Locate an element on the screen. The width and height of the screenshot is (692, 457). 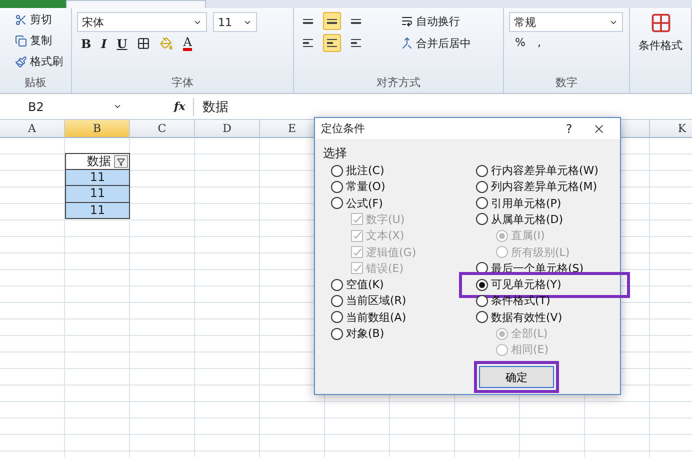
font-name-field: 宋体 is located at coordinates (142, 22).